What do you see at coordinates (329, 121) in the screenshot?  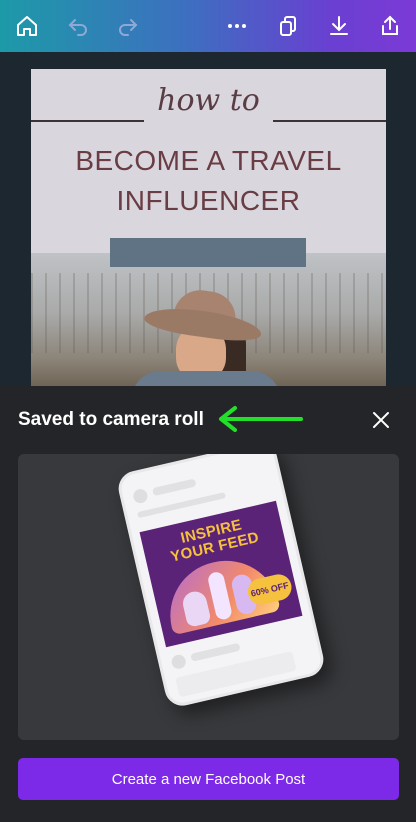 I see `decorative-line-right` at bounding box center [329, 121].